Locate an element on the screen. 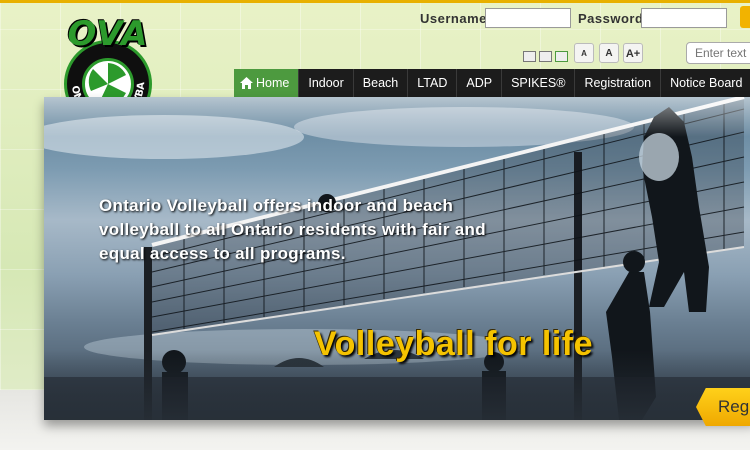 The width and height of the screenshot is (750, 450). nav-item-indoor: Indoor is located at coordinates (326, 83).